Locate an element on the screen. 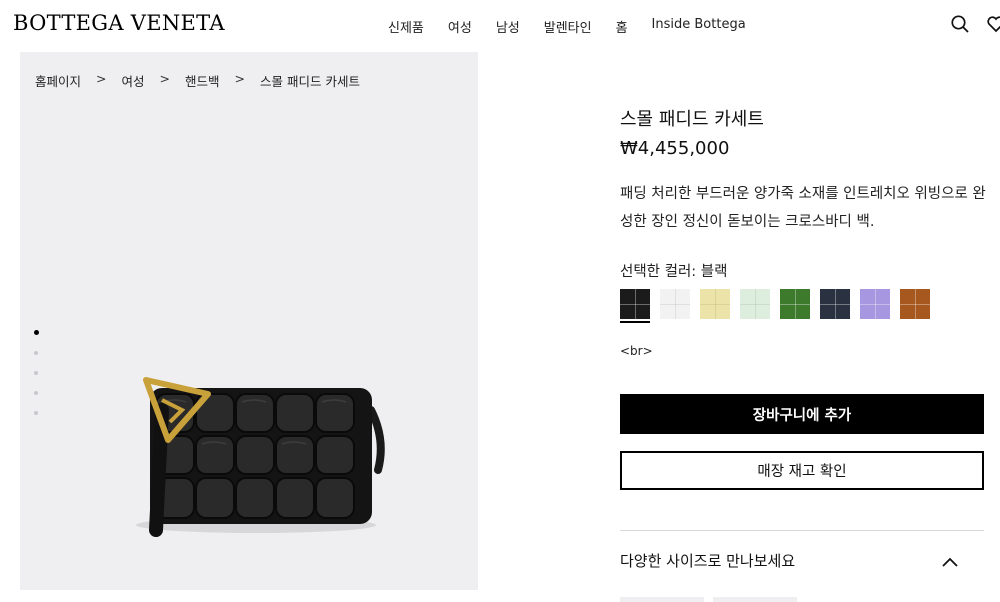 This screenshot has height=602, width=1000. product-price: ₩4,455,000 is located at coordinates (675, 148).